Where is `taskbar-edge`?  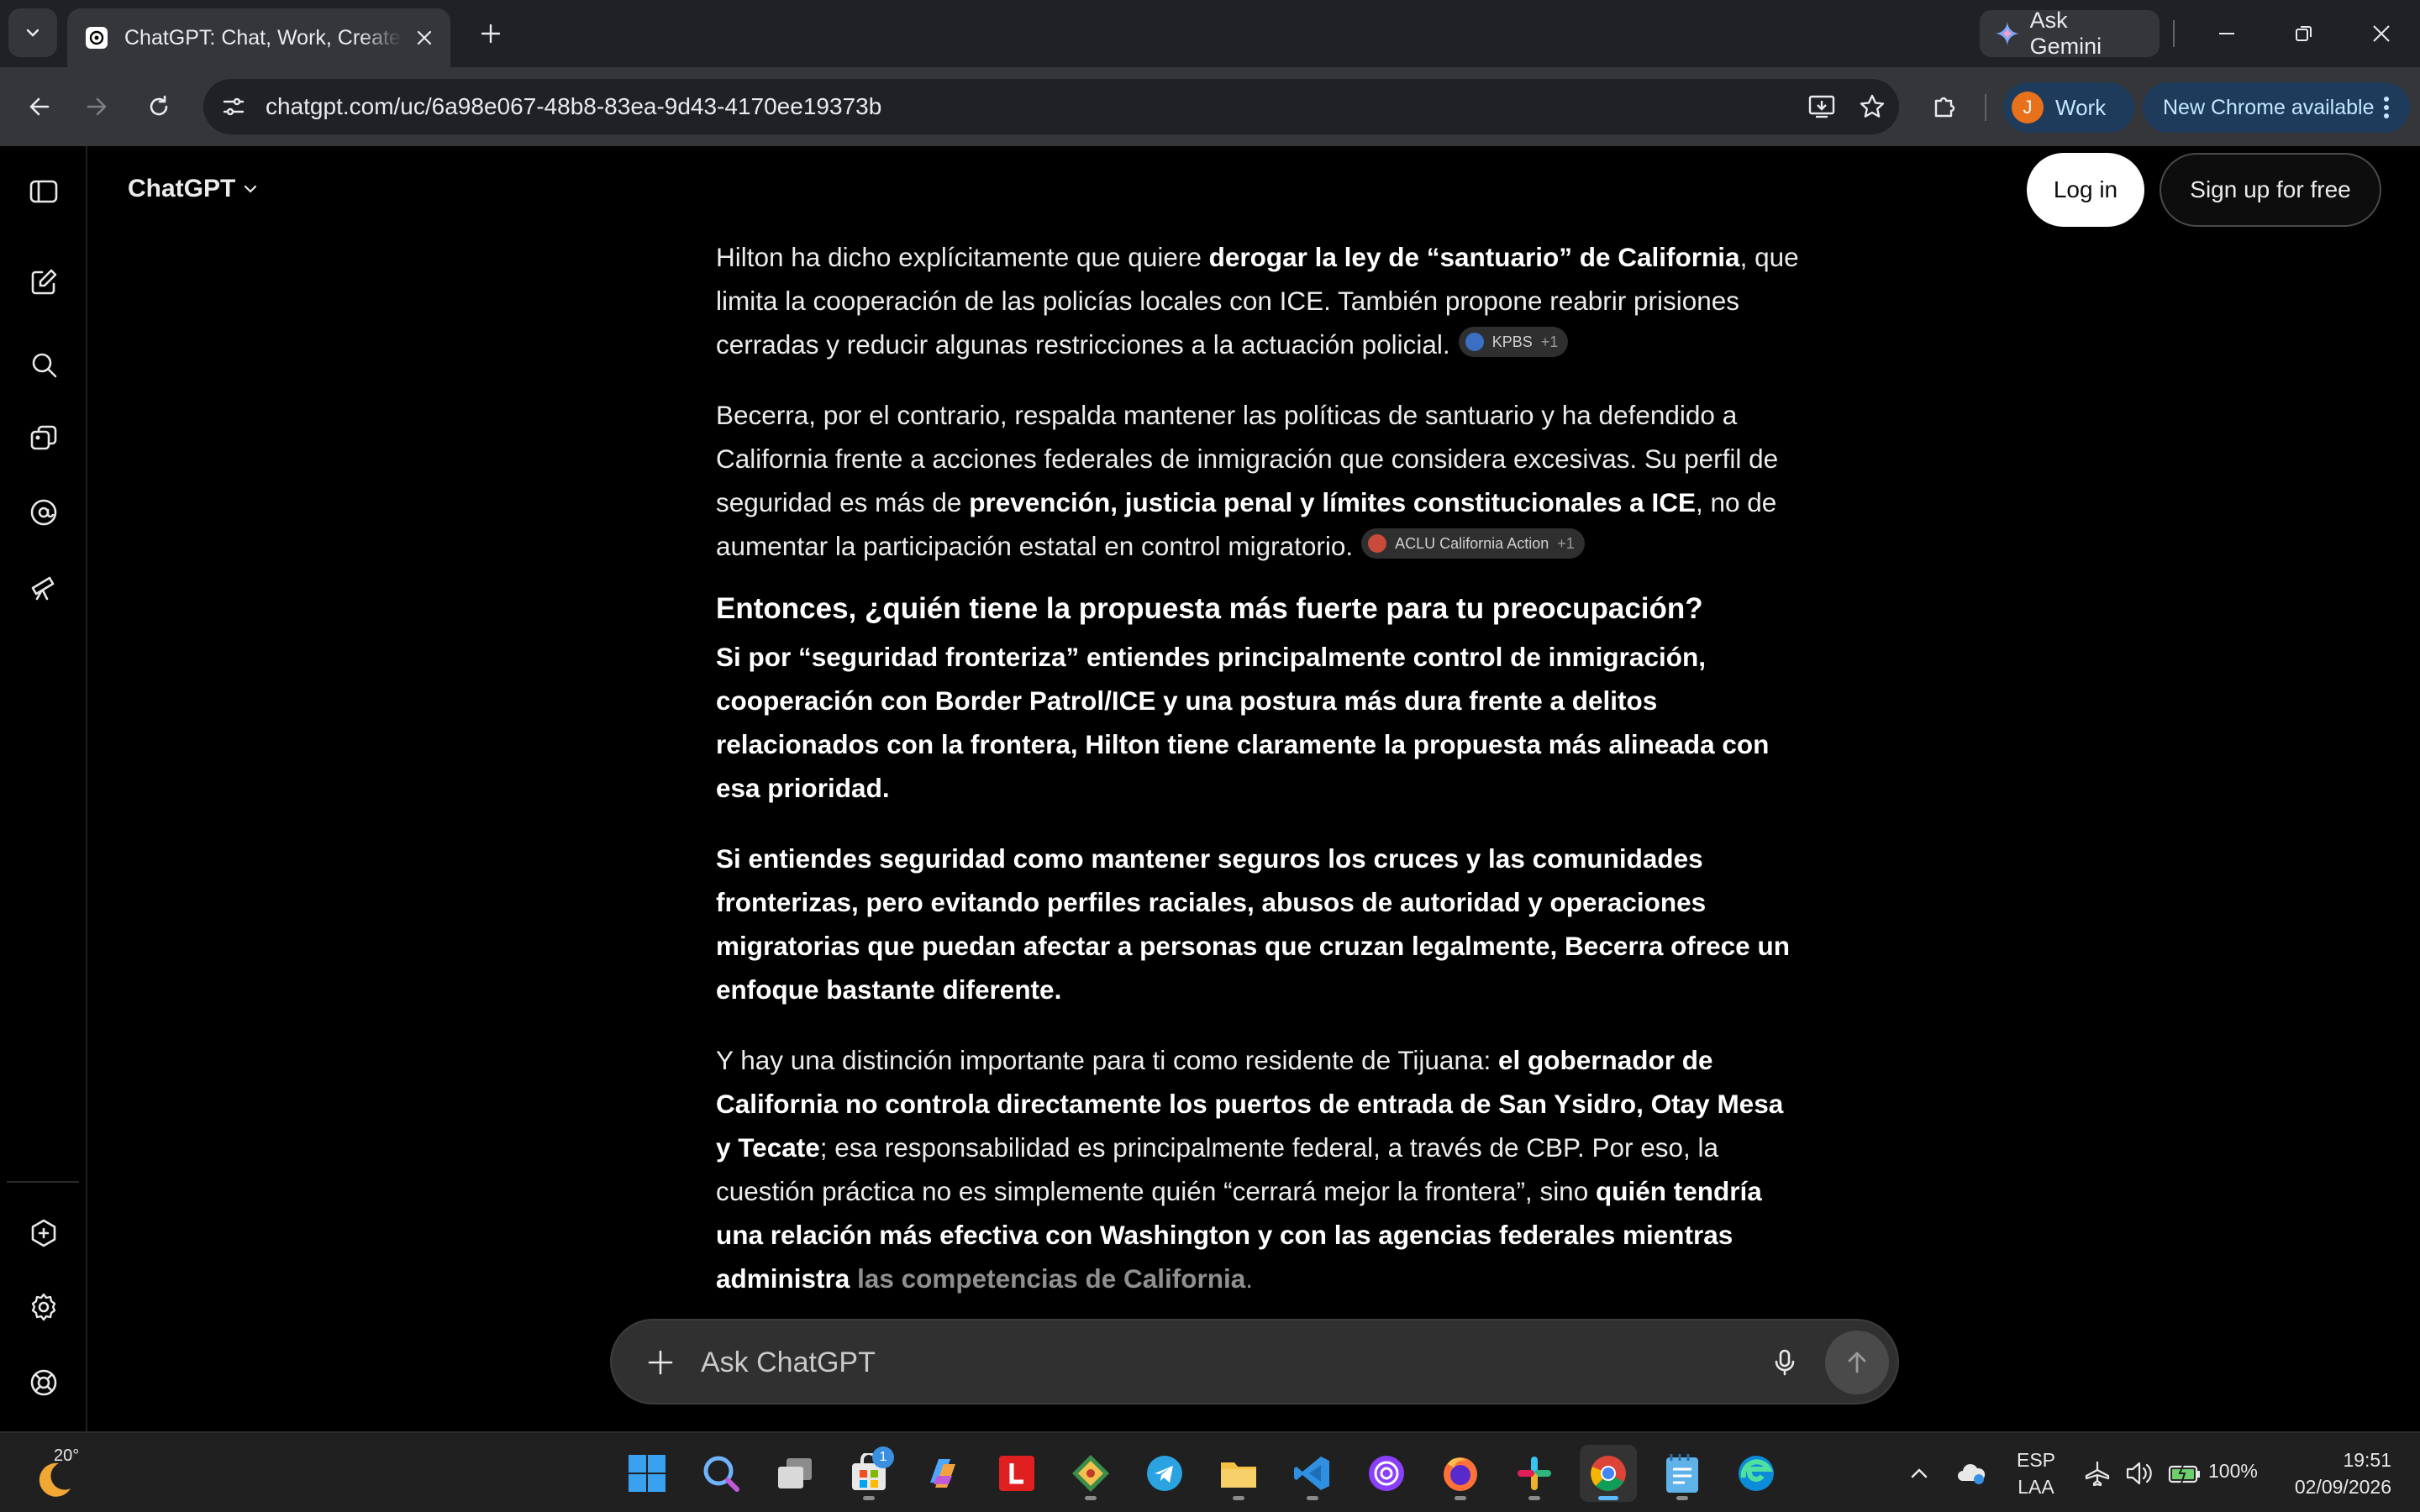 taskbar-edge is located at coordinates (1756, 1473).